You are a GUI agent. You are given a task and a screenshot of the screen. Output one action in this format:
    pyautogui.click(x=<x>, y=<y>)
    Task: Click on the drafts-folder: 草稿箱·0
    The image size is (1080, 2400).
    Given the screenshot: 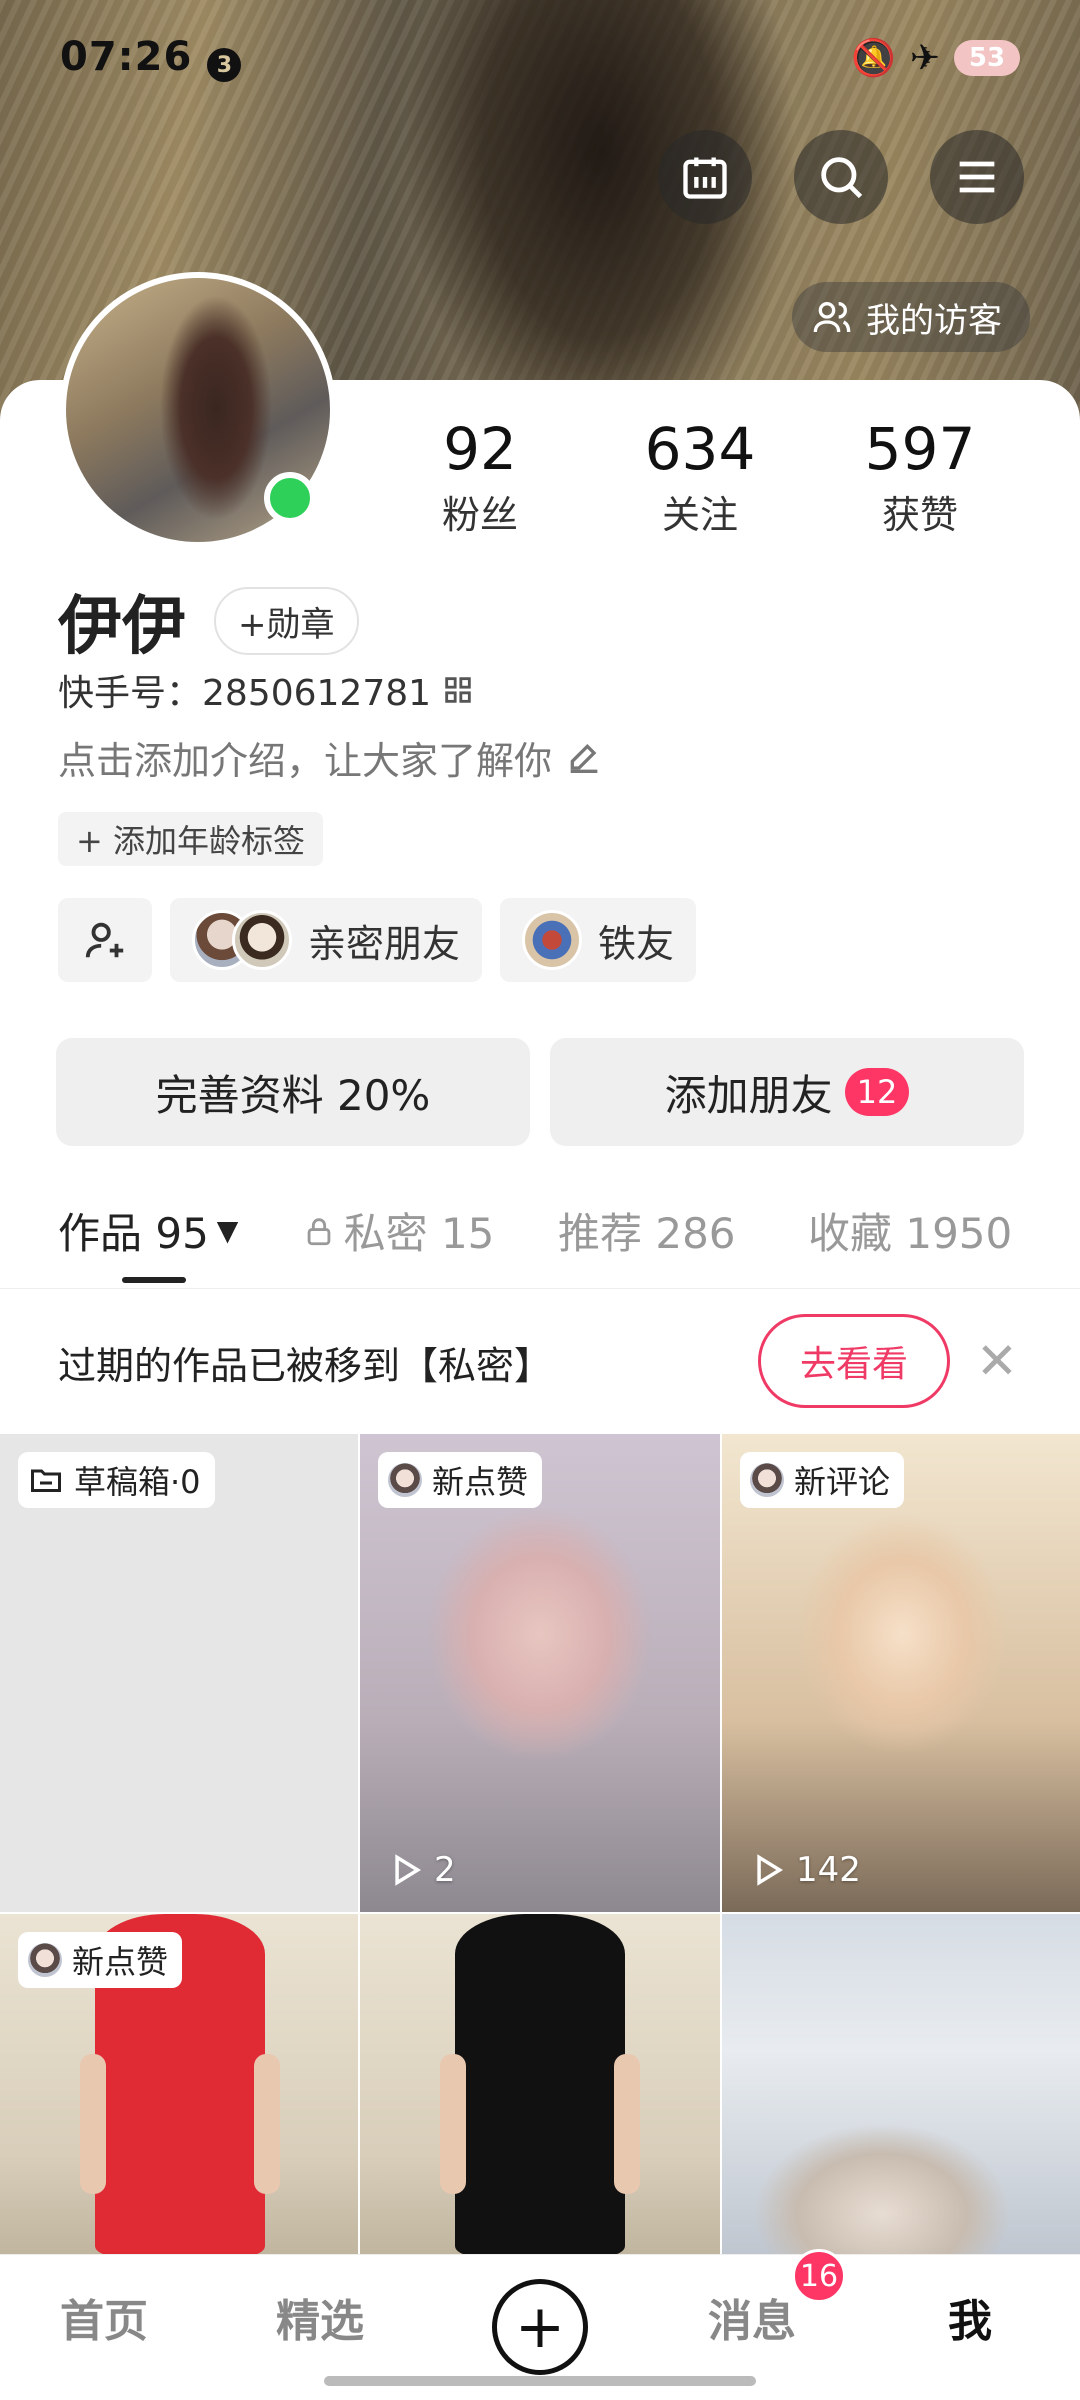 What is the action you would take?
    pyautogui.click(x=179, y=1673)
    